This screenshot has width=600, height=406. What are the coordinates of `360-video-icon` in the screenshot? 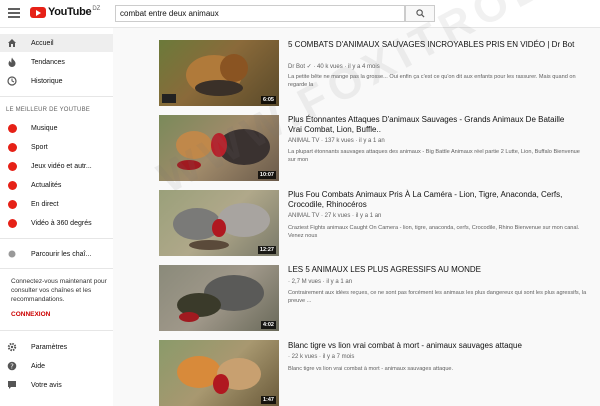 It's located at (12, 223).